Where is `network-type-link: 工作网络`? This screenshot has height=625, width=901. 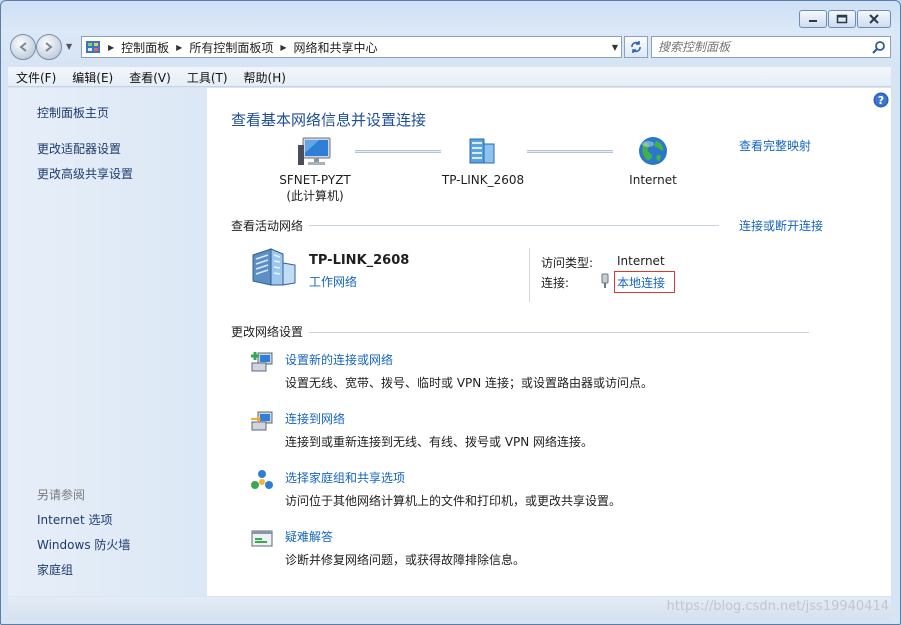 network-type-link: 工作网络 is located at coordinates (333, 281).